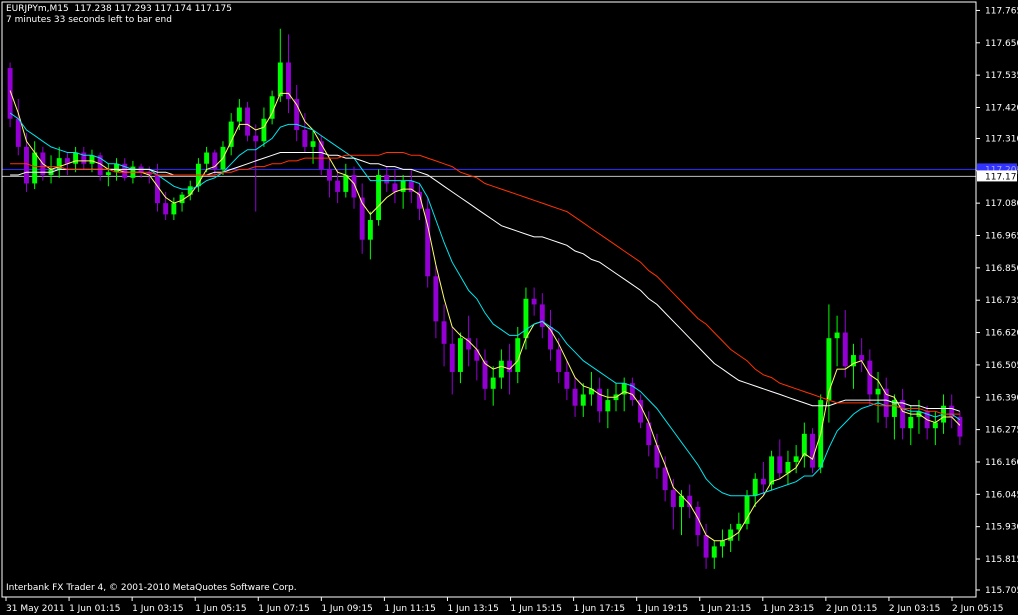 The height and width of the screenshot is (615, 1018). Describe the element at coordinates (35, 609) in the screenshot. I see `time-tick-label: 31 May 2011` at that location.